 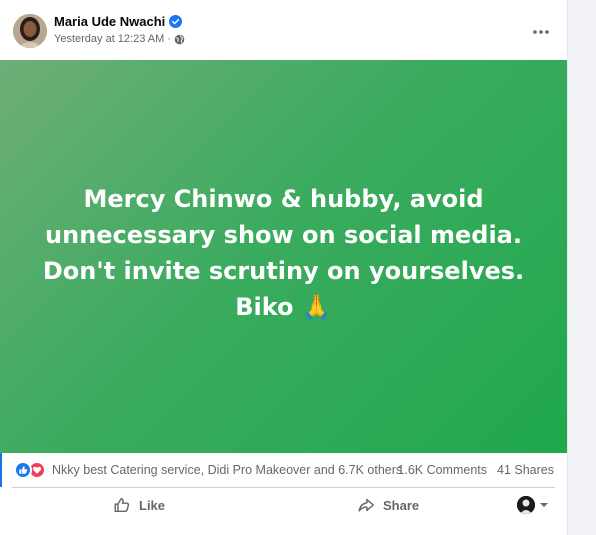 I want to click on chevron-down-icon, so click(x=544, y=505).